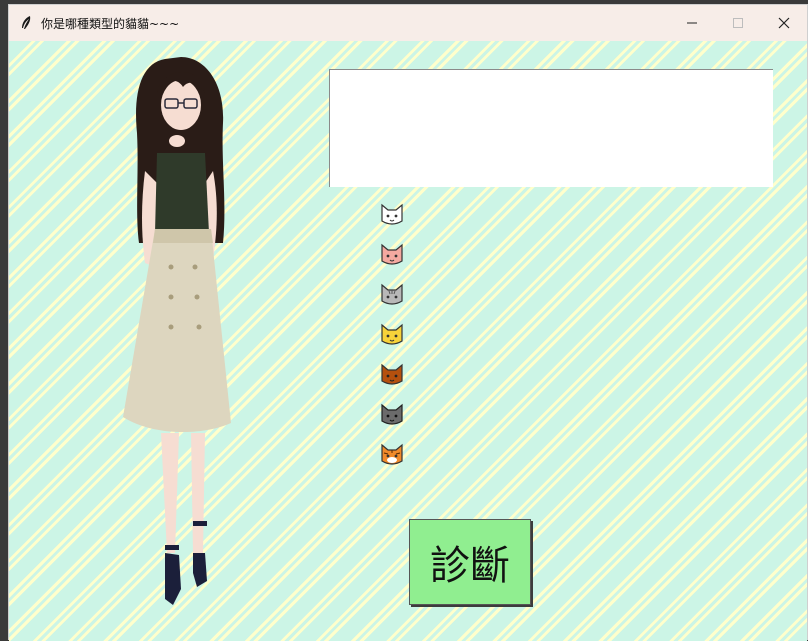 The height and width of the screenshot is (641, 808). I want to click on maximize-button, so click(738, 23).